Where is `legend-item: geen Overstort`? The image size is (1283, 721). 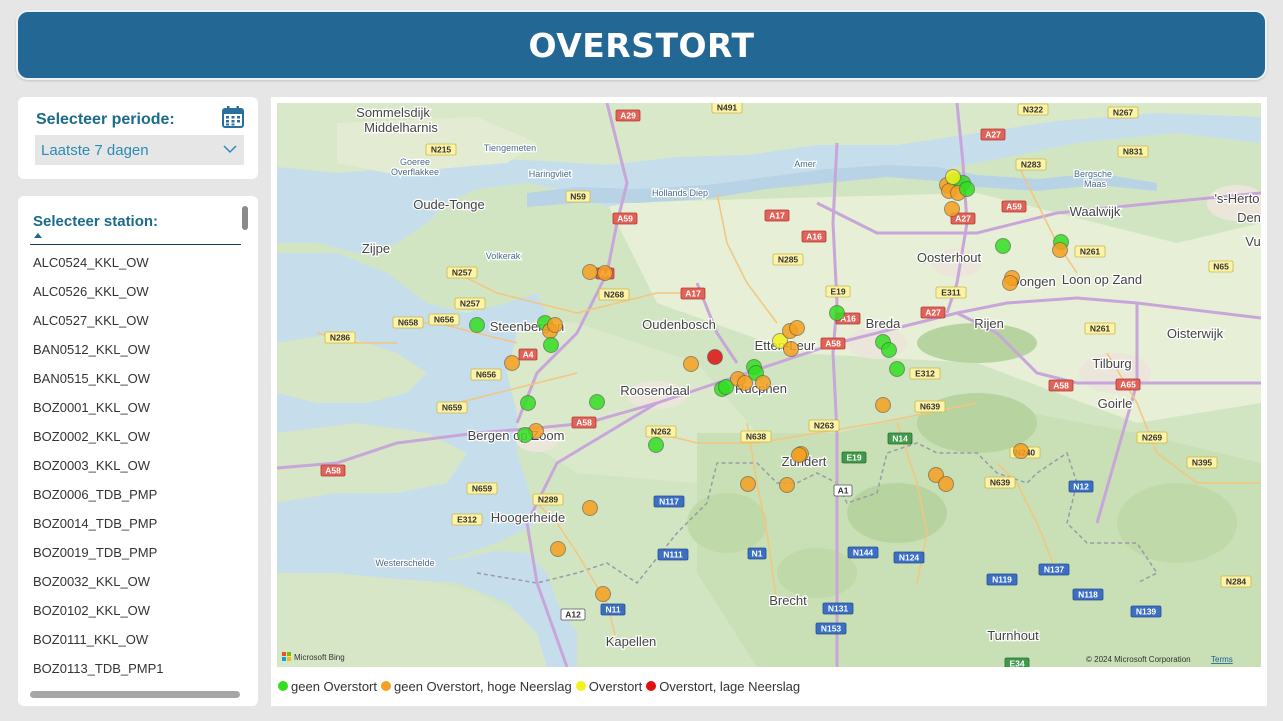
legend-item: geen Overstort is located at coordinates (327, 686).